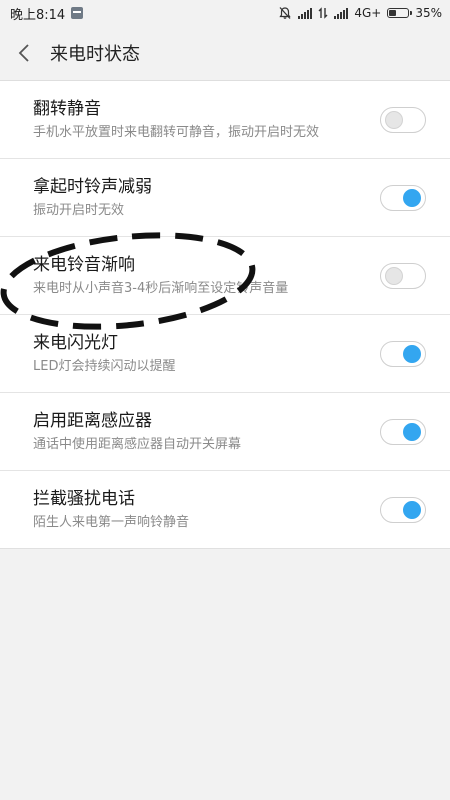 The height and width of the screenshot is (800, 450). Describe the element at coordinates (225, 13) in the screenshot. I see `status-bar: 晚上8:14 4G+ 35%` at that location.